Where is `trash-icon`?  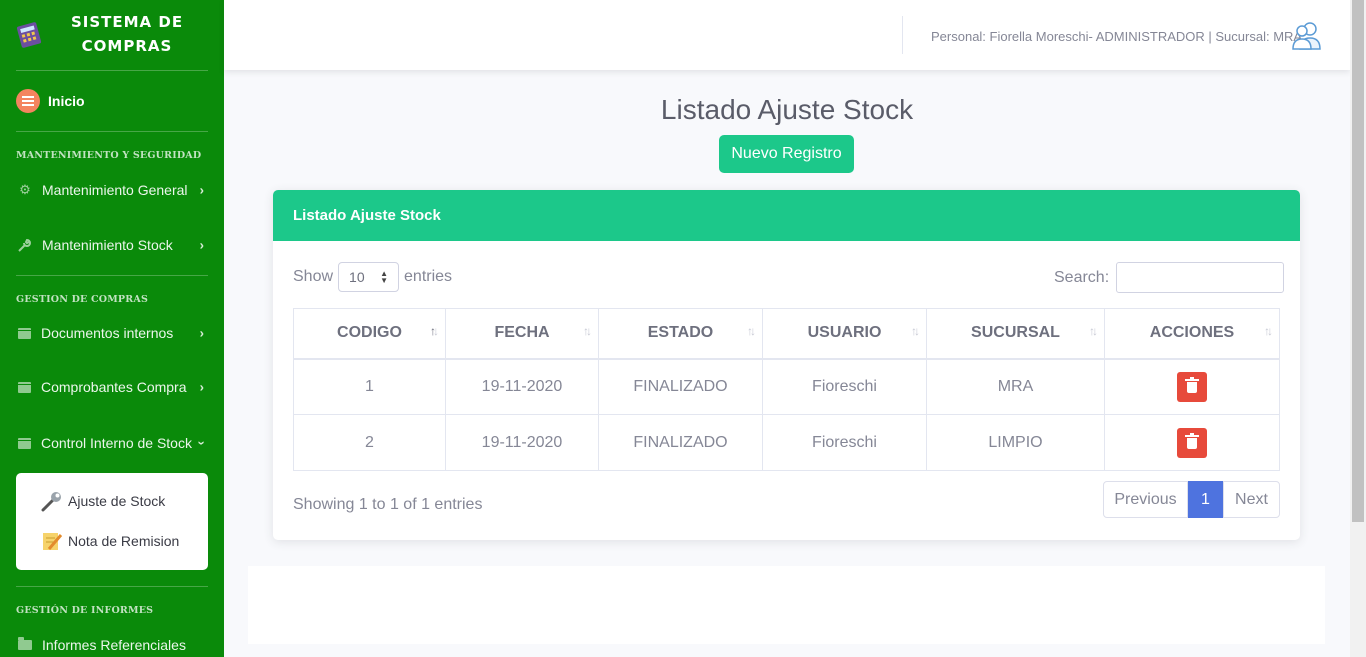
trash-icon is located at coordinates (1192, 440).